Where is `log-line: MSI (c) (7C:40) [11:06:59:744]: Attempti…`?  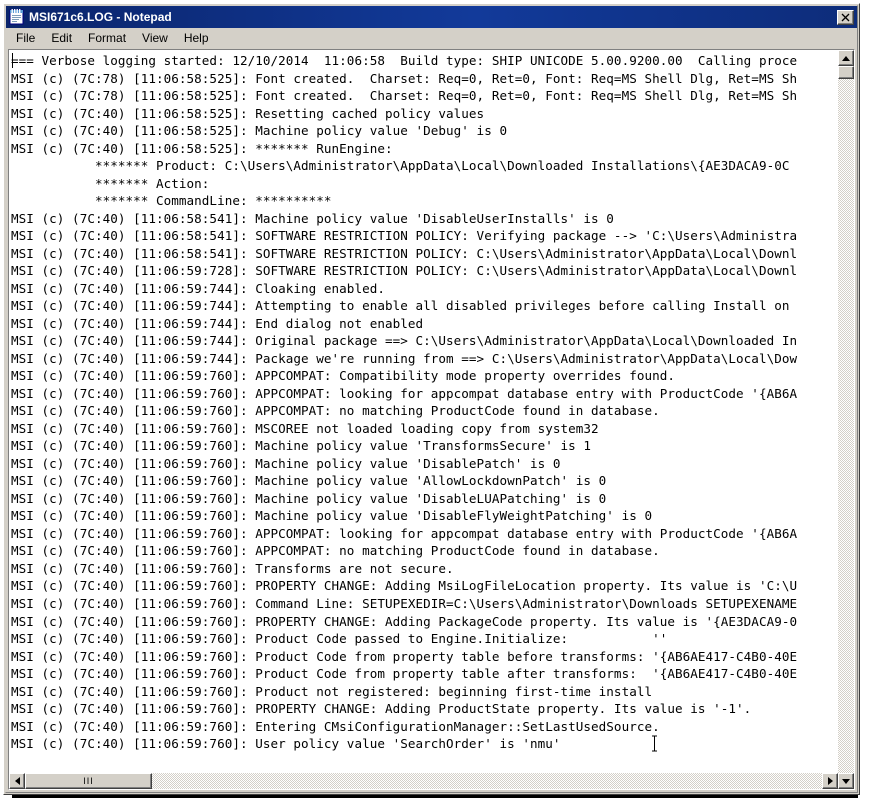 log-line: MSI (c) (7C:40) [11:06:59:744]: Attempti… is located at coordinates (400, 306).